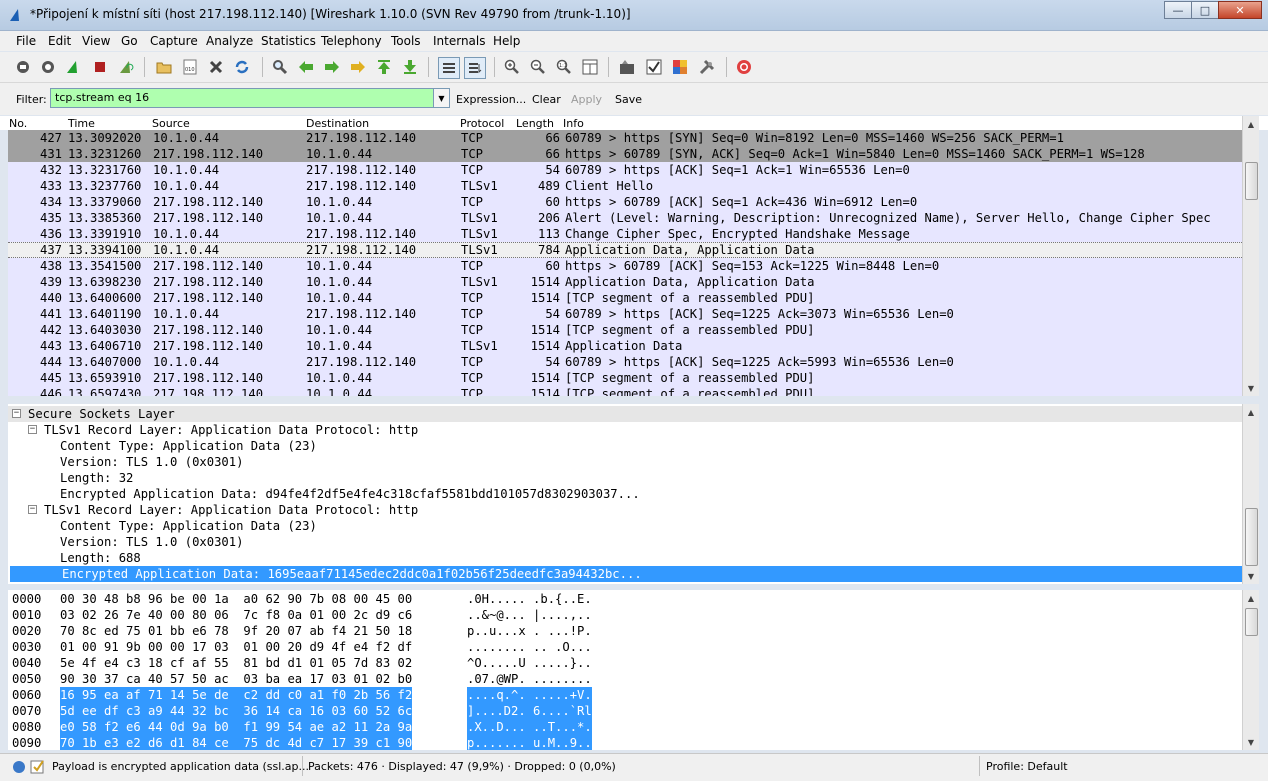 This screenshot has height=781, width=1268. Describe the element at coordinates (590, 67) in the screenshot. I see `resize-columns-icon` at that location.